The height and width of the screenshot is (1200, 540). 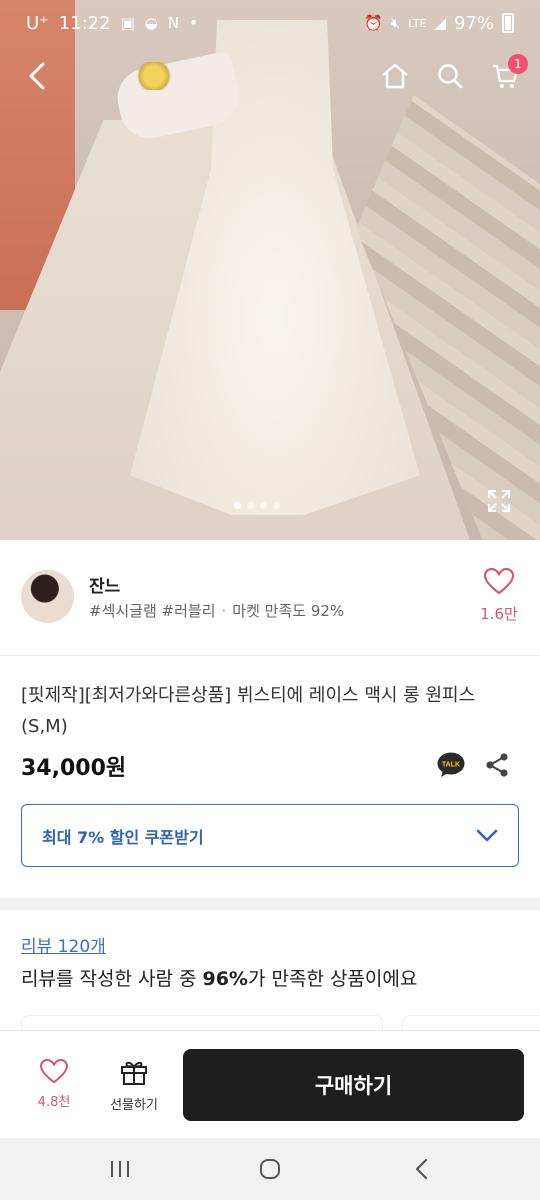 I want to click on wish-count: 4.8천, so click(x=54, y=1102).